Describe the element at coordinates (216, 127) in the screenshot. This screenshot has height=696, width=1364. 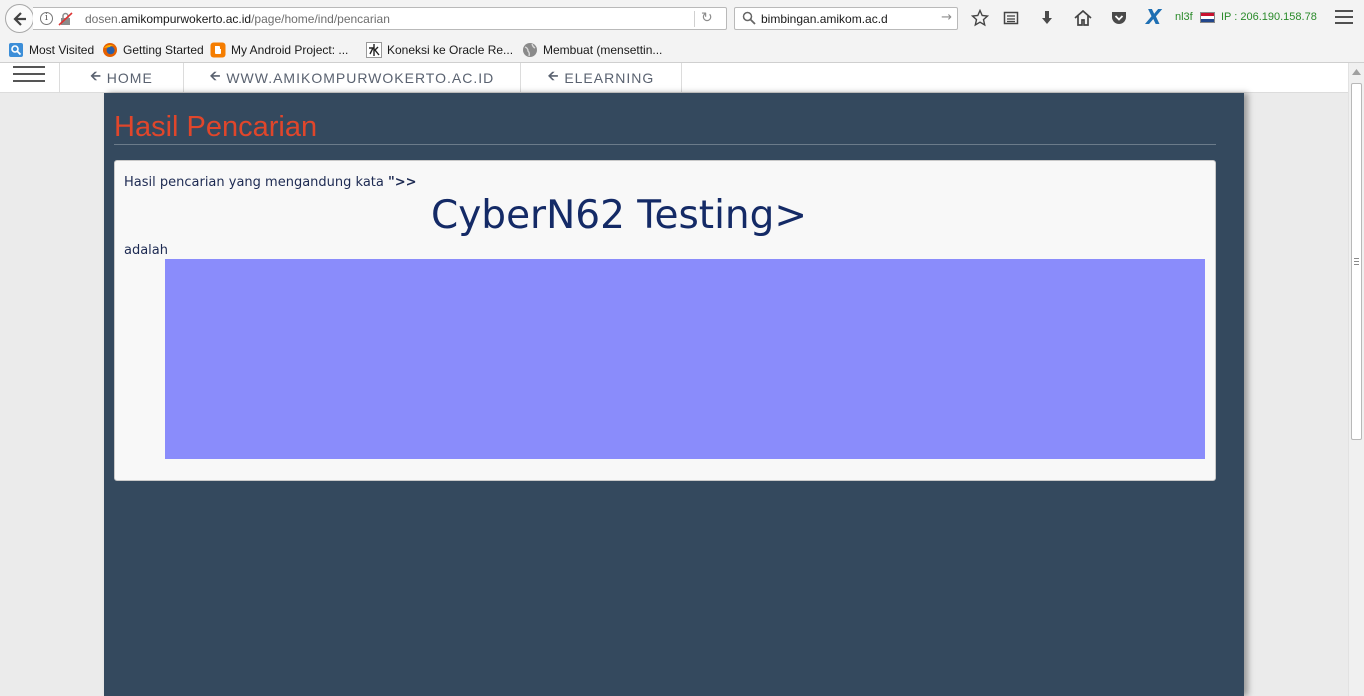
I see `page-title: Hasil Pencarian` at that location.